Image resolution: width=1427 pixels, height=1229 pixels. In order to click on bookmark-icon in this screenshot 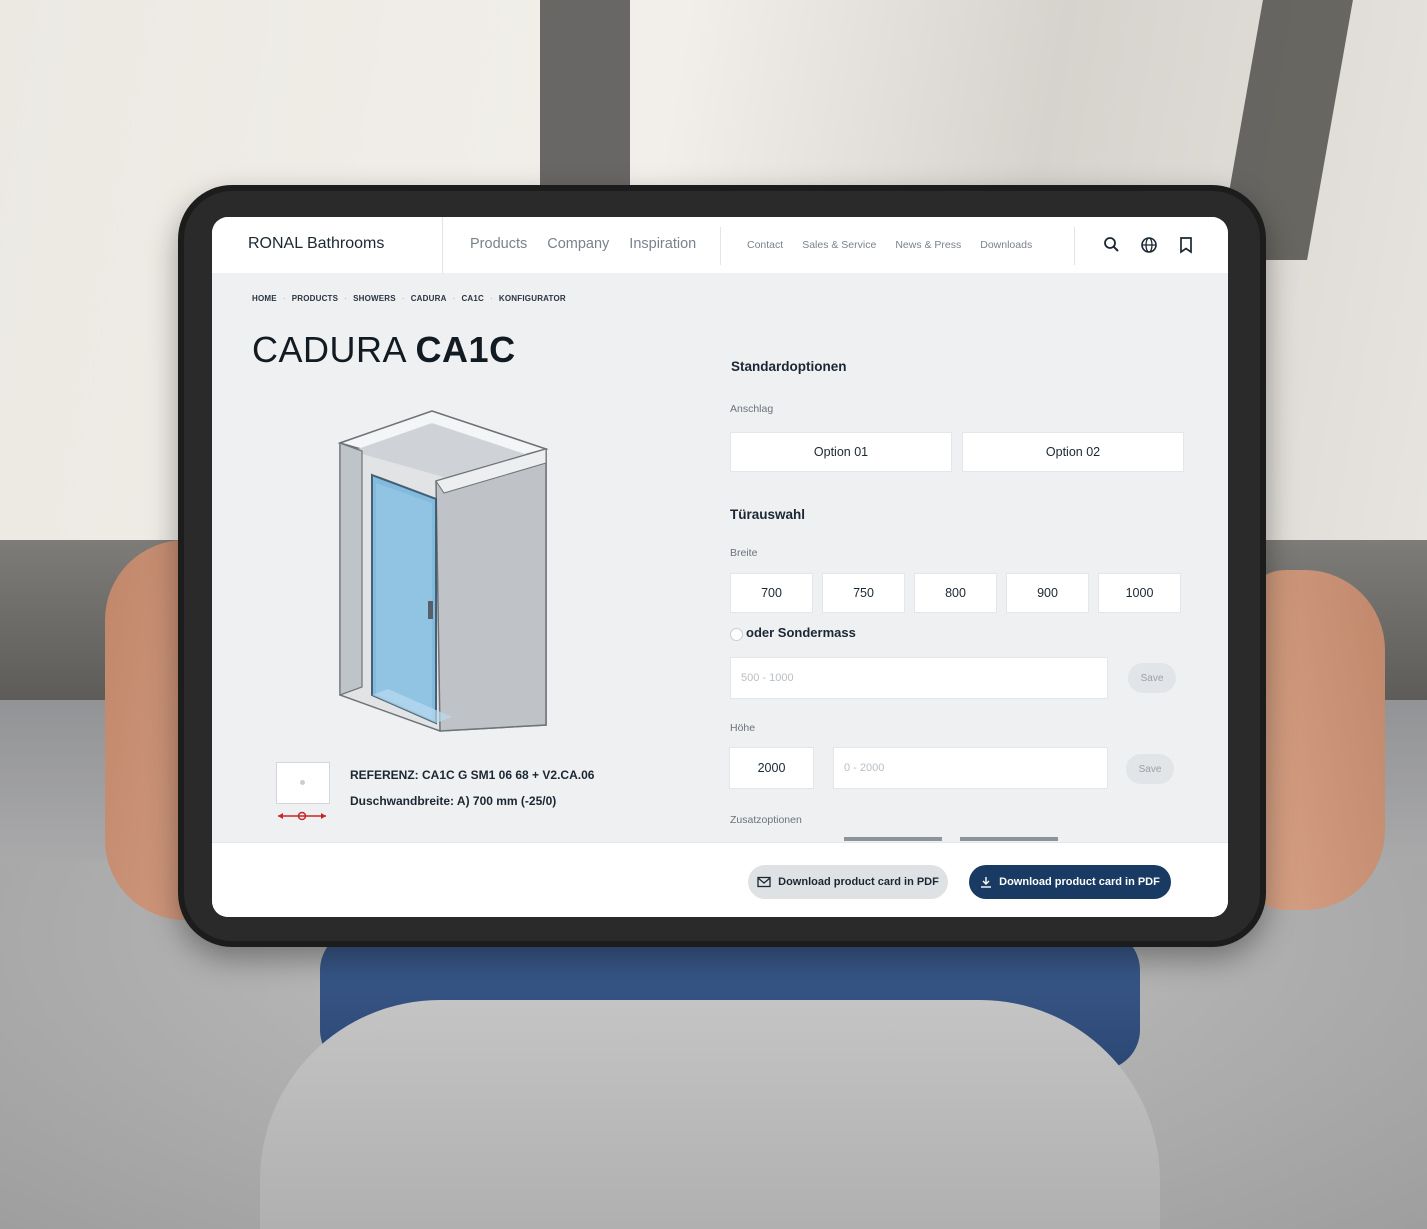, I will do `click(1186, 245)`.